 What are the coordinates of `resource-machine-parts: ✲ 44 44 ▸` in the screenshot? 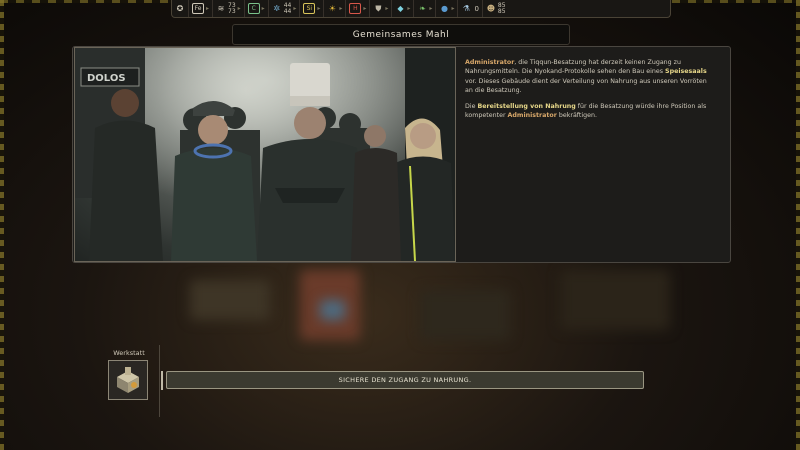 It's located at (285, 8).